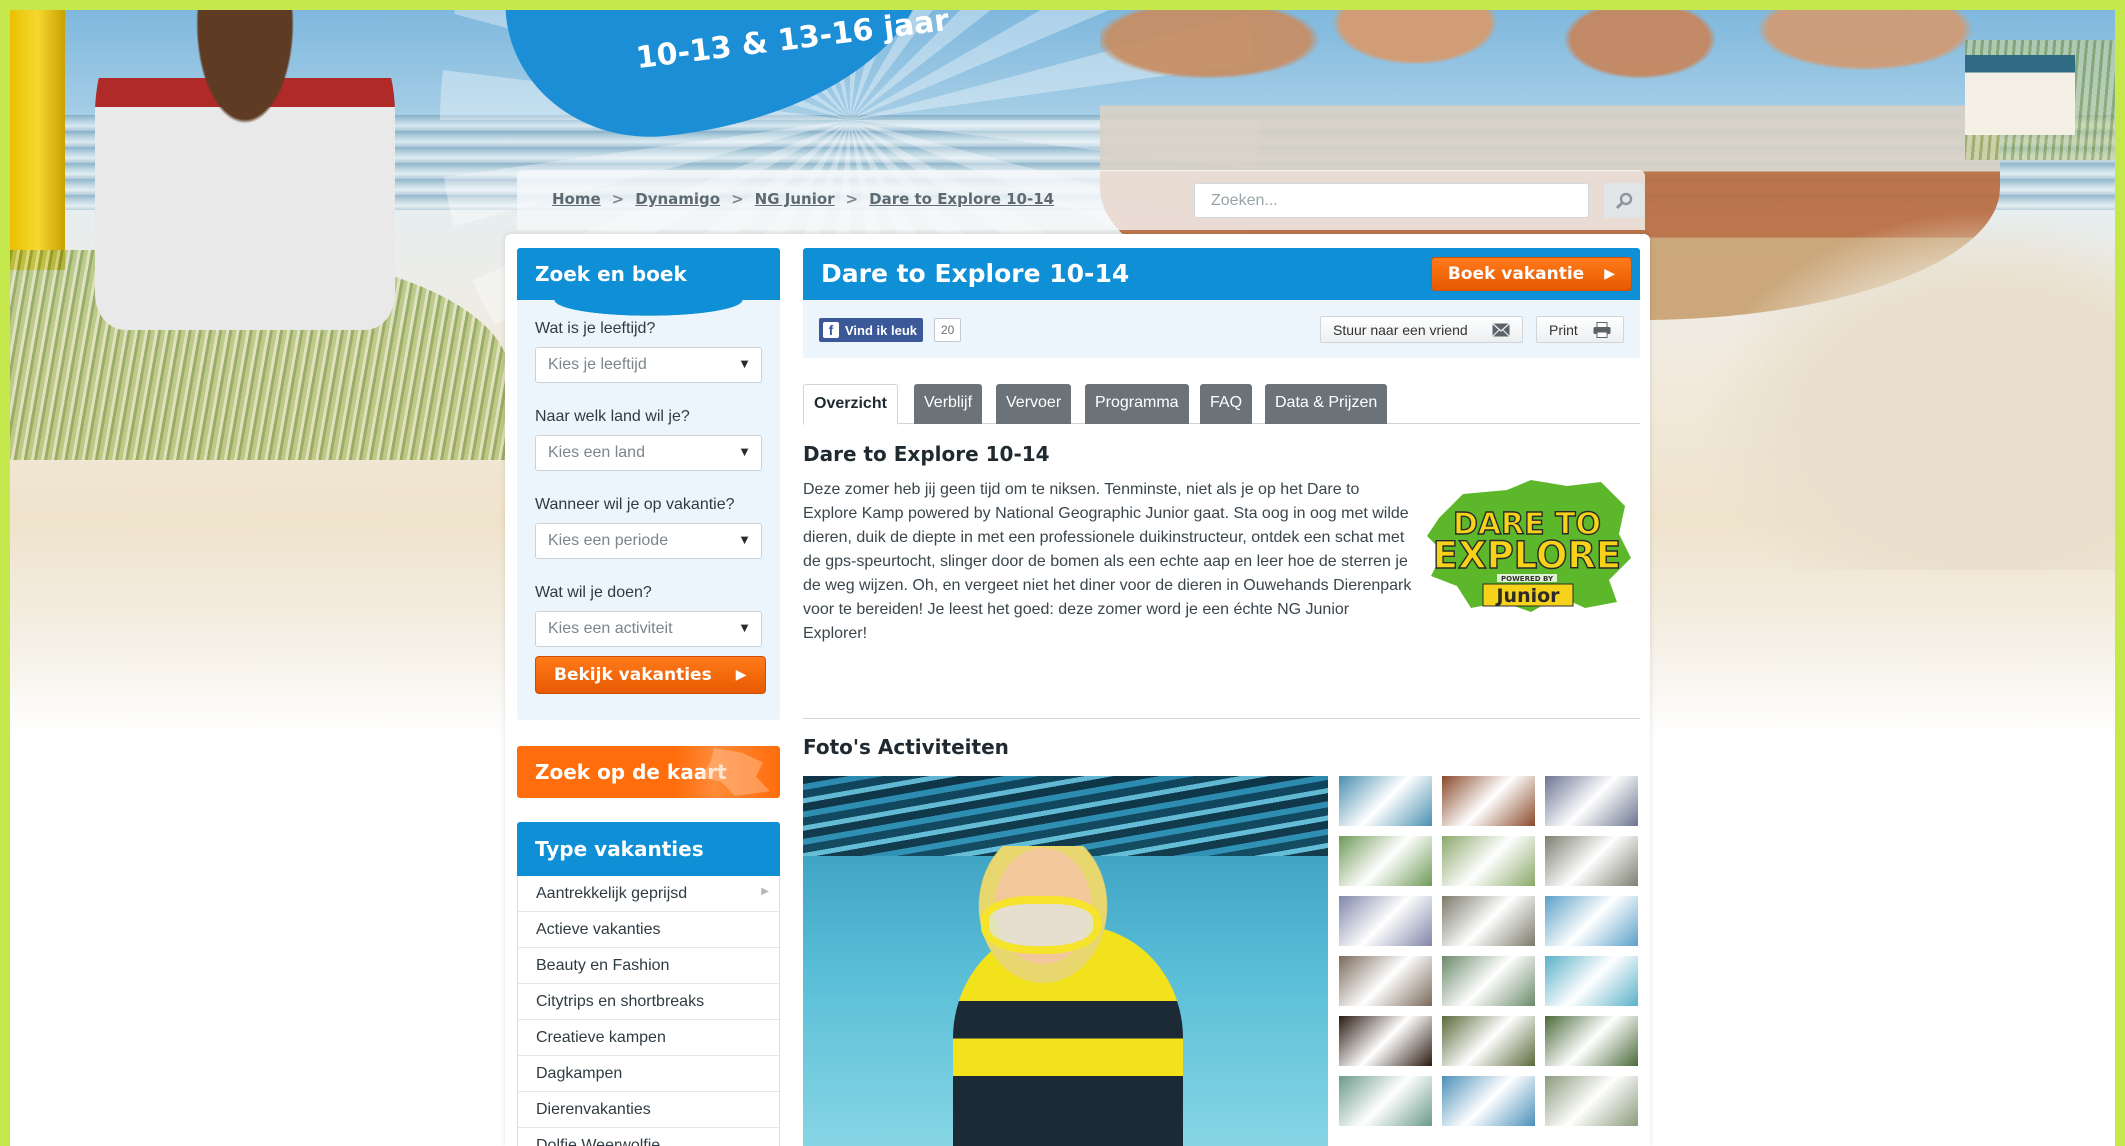 This screenshot has width=2125, height=1146. Describe the element at coordinates (635, 504) in the screenshot. I see `period-label: Wanneer wil je op vakantie?` at that location.